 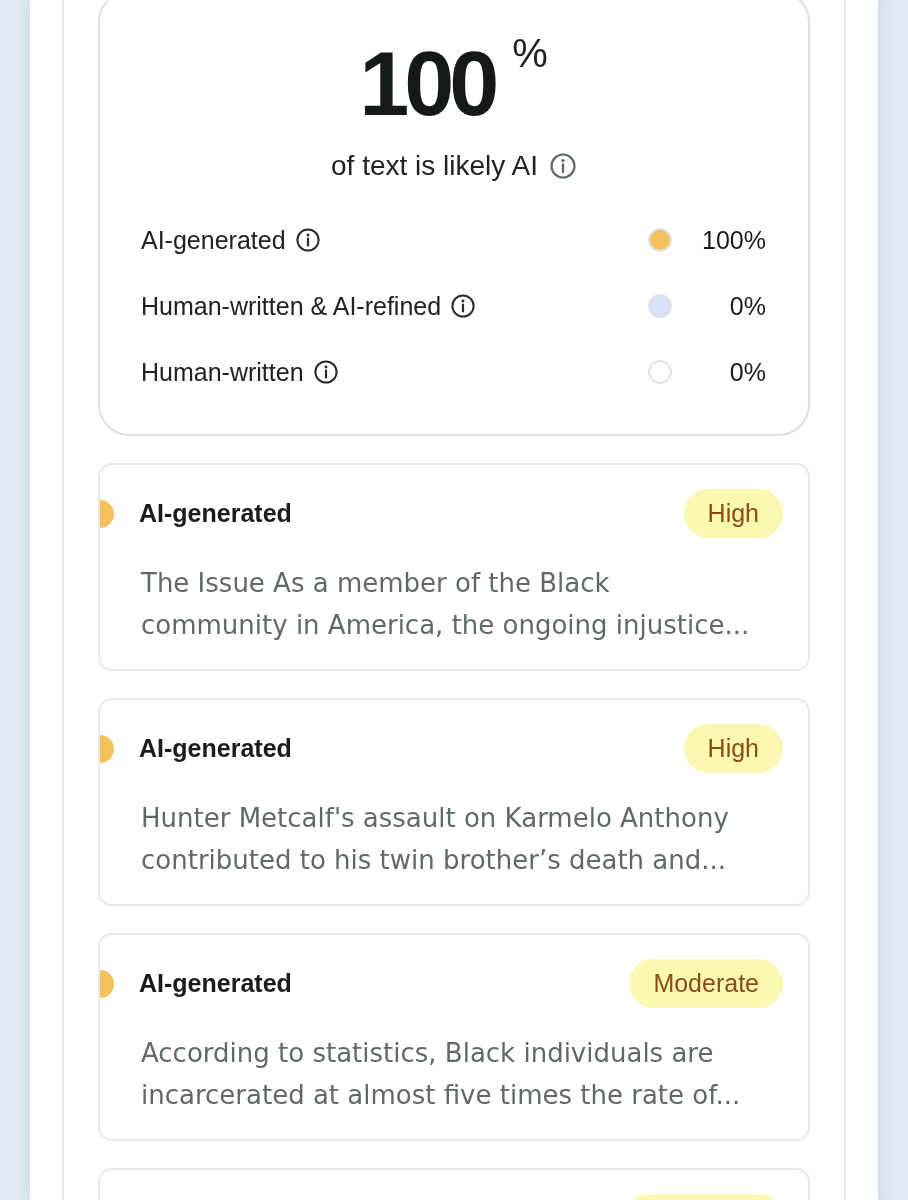 What do you see at coordinates (734, 239) in the screenshot?
I see `category-percent: 100%` at bounding box center [734, 239].